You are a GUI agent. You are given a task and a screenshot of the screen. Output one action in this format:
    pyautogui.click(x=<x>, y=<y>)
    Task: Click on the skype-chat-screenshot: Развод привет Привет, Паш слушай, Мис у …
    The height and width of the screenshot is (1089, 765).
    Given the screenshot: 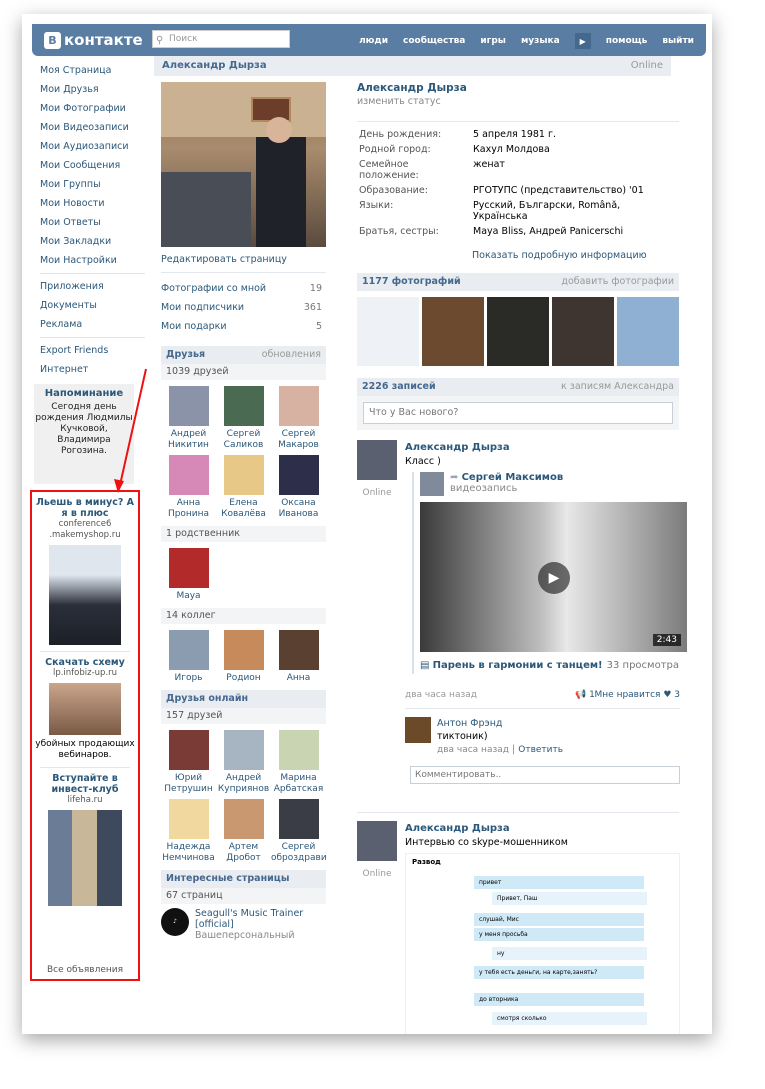 What is the action you would take?
    pyautogui.click(x=542, y=943)
    